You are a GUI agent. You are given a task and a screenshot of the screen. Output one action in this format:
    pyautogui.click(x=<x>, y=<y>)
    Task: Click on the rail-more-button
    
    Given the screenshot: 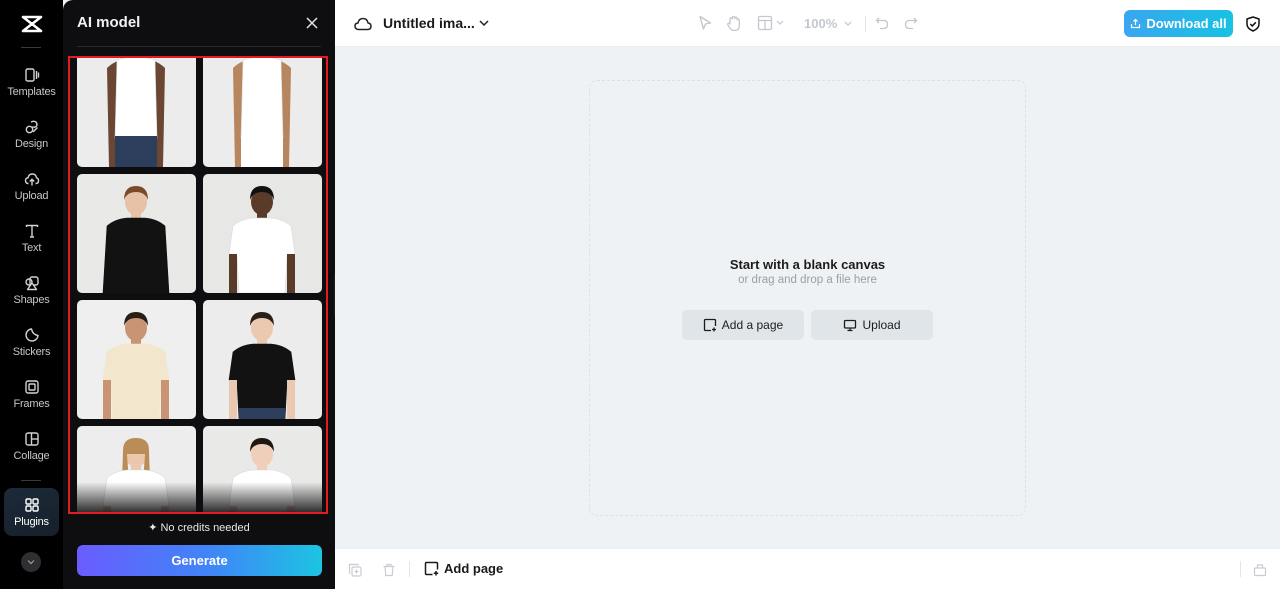 What is the action you would take?
    pyautogui.click(x=31, y=562)
    